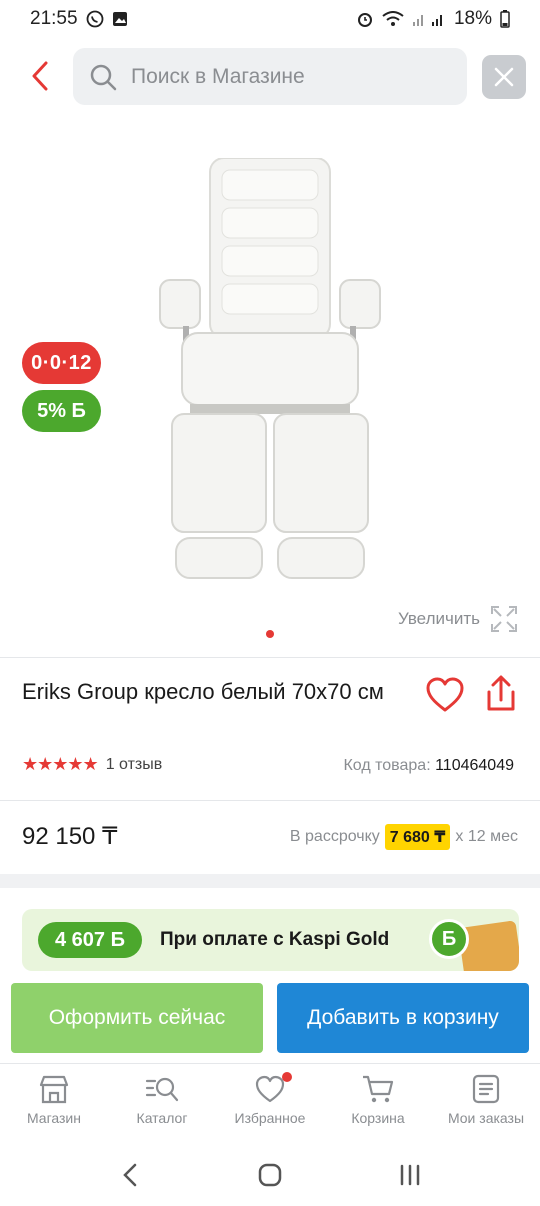  I want to click on cart-icon, so click(378, 1089).